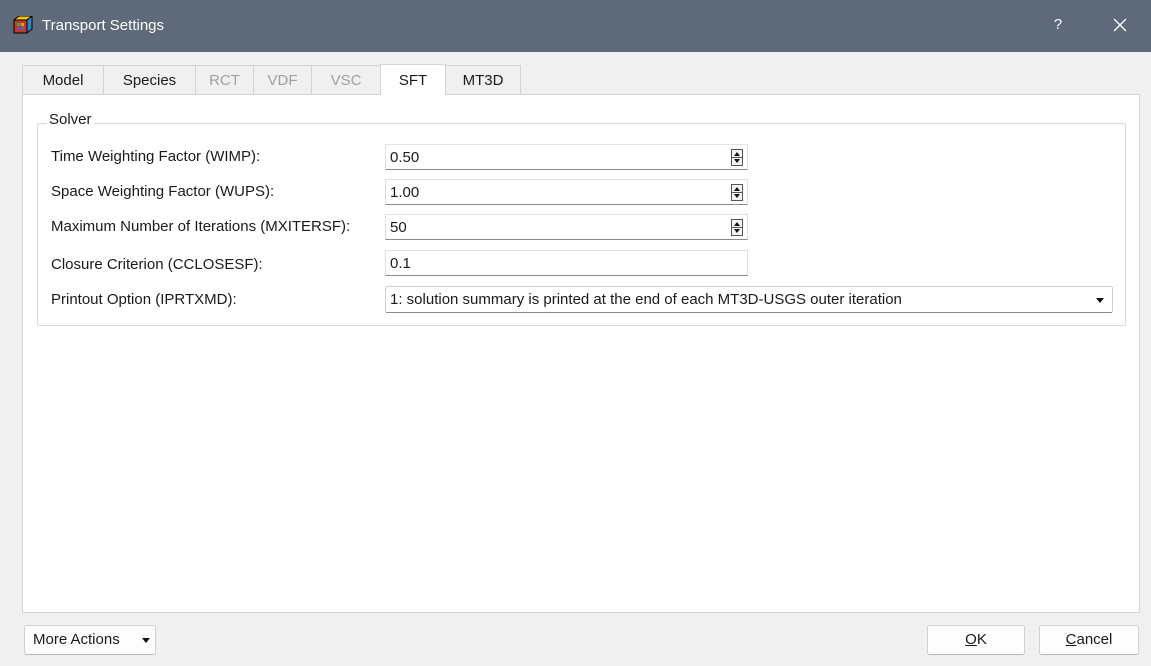 The height and width of the screenshot is (666, 1151). I want to click on wimp-value: 0.50, so click(404, 158).